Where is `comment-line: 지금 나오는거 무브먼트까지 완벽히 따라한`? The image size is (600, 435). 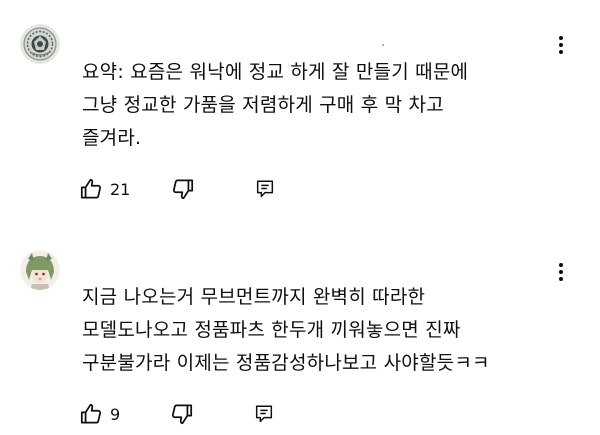
comment-line: 지금 나오는거 무브먼트까지 완벽히 따라한 is located at coordinates (254, 297).